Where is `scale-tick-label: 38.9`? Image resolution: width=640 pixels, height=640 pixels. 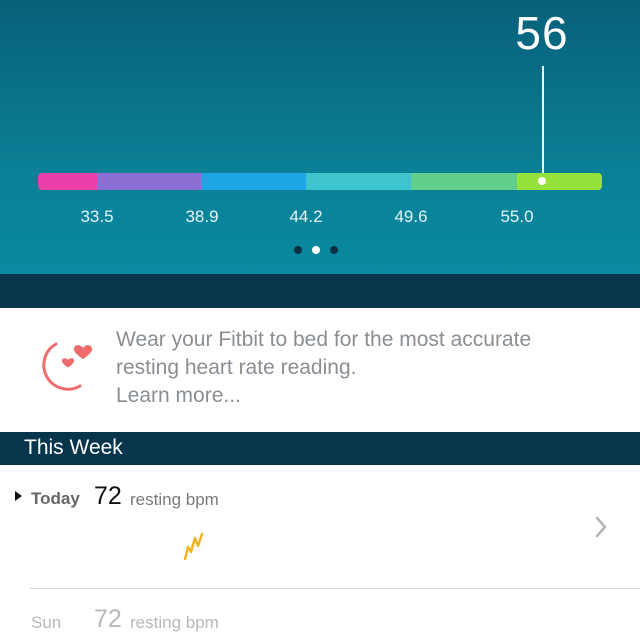
scale-tick-label: 38.9 is located at coordinates (202, 216).